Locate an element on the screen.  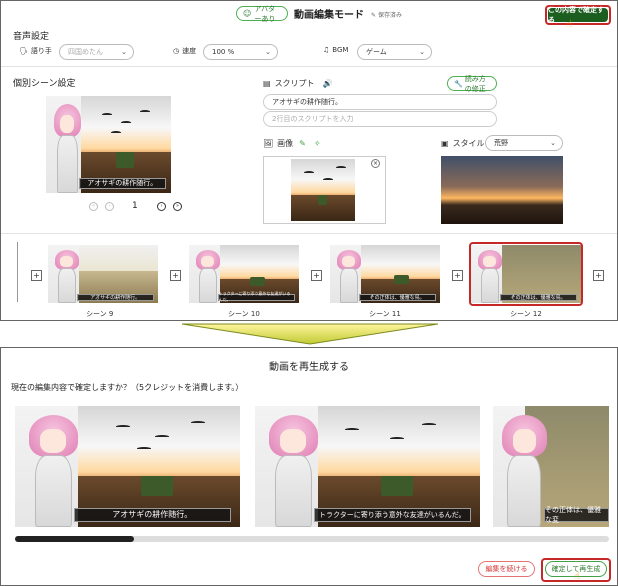
script-line1-input: アオサギの耕作随行。 is located at coordinates (380, 102).